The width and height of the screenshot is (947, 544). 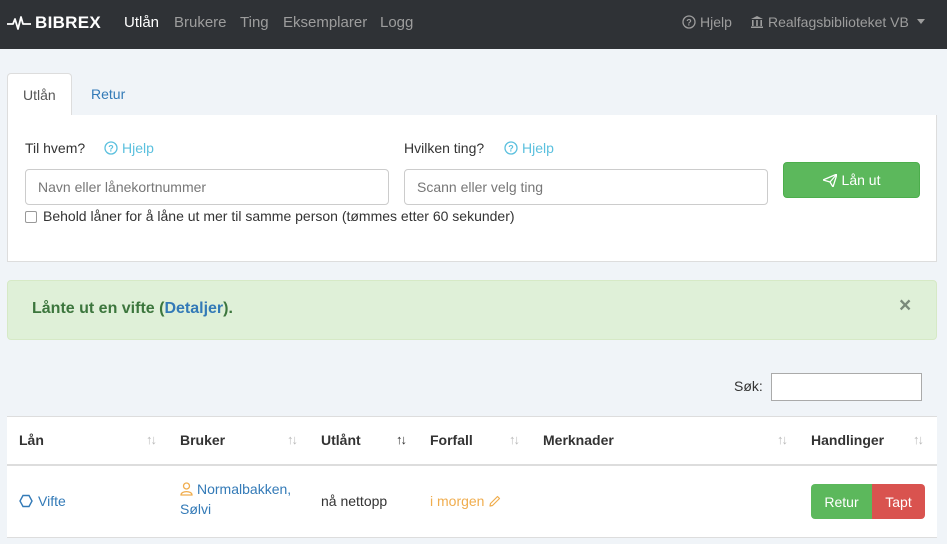 What do you see at coordinates (401, 439) in the screenshot?
I see `sort-desc-icon: ↑↓` at bounding box center [401, 439].